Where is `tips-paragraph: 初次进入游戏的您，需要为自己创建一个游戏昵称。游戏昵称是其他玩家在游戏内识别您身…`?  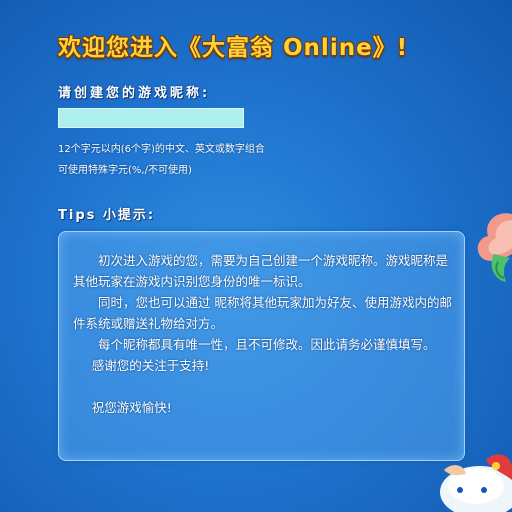
tips-paragraph: 初次进入游戏的您，需要为自己创建一个游戏昵称。游戏昵称是其他玩家在游戏内识别您身… is located at coordinates (261, 271).